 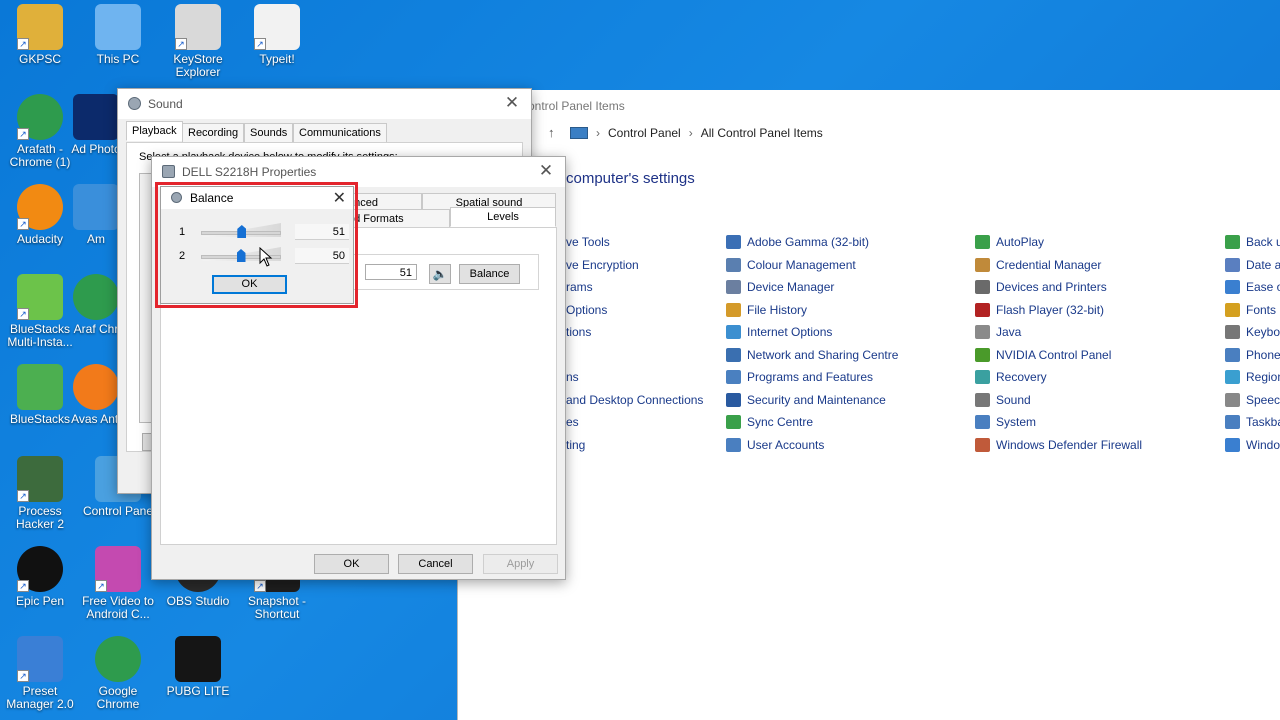 I want to click on desktop-icon-gkpsc: ↗ GKPSC, so click(x=40, y=35).